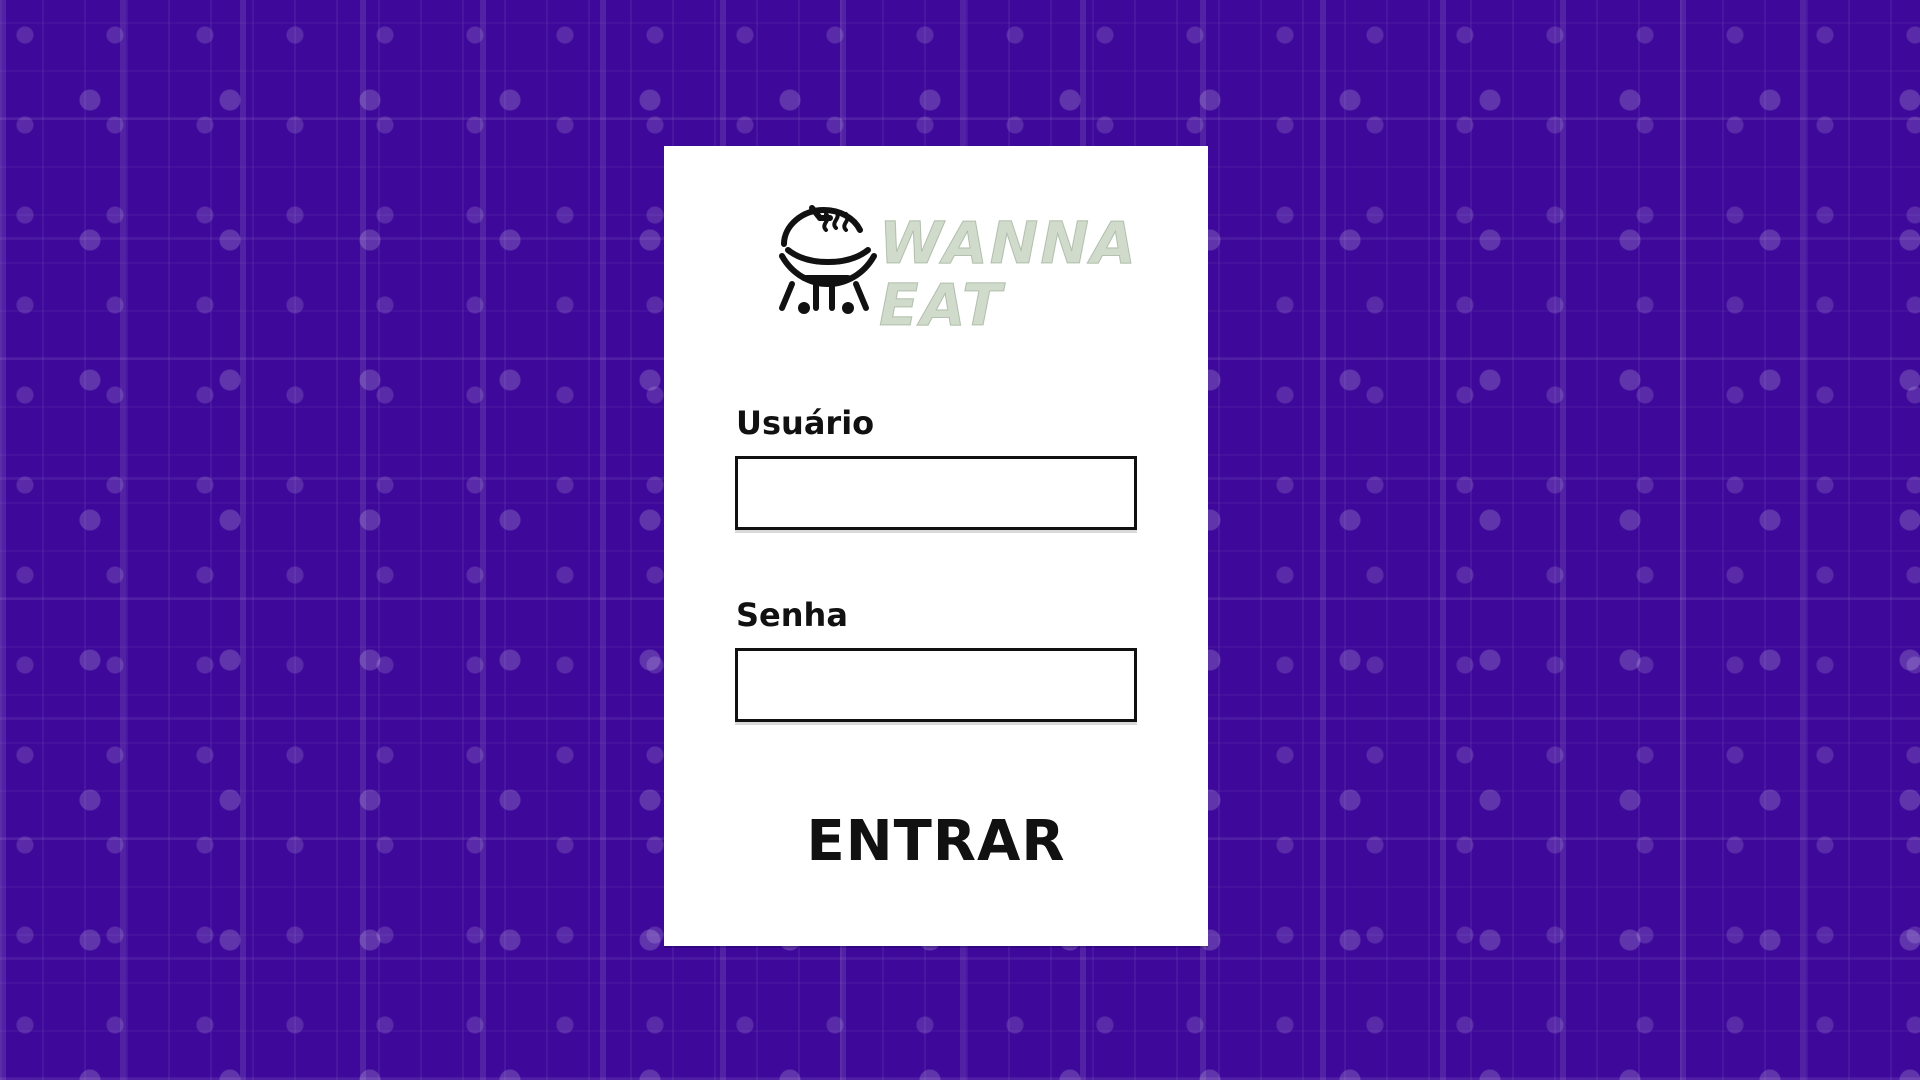 This screenshot has height=1080, width=1920. I want to click on username-label: Usuário, so click(805, 423).